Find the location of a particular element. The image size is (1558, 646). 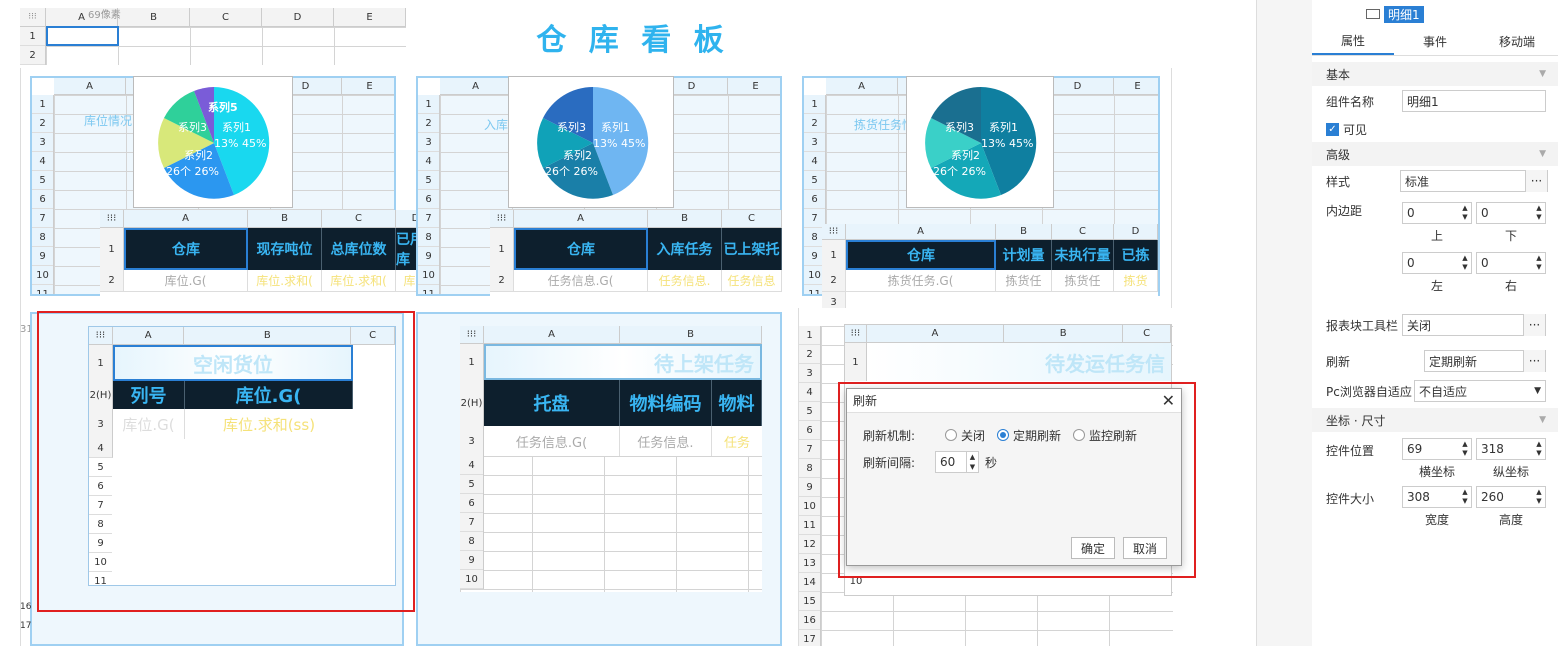

ok-button: 确定 is located at coordinates (1093, 548).